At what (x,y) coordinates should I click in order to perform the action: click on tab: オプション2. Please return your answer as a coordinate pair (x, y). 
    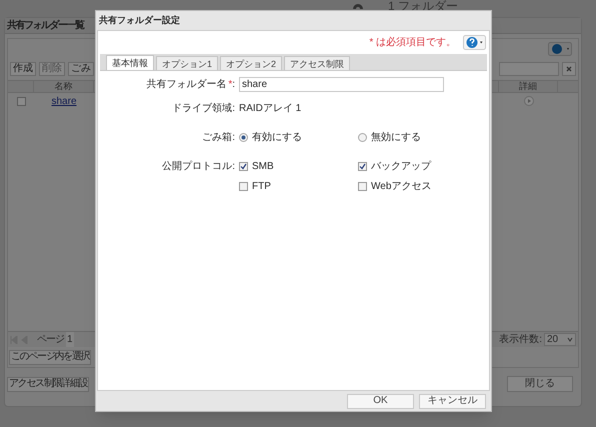
    Looking at the image, I should click on (251, 63).